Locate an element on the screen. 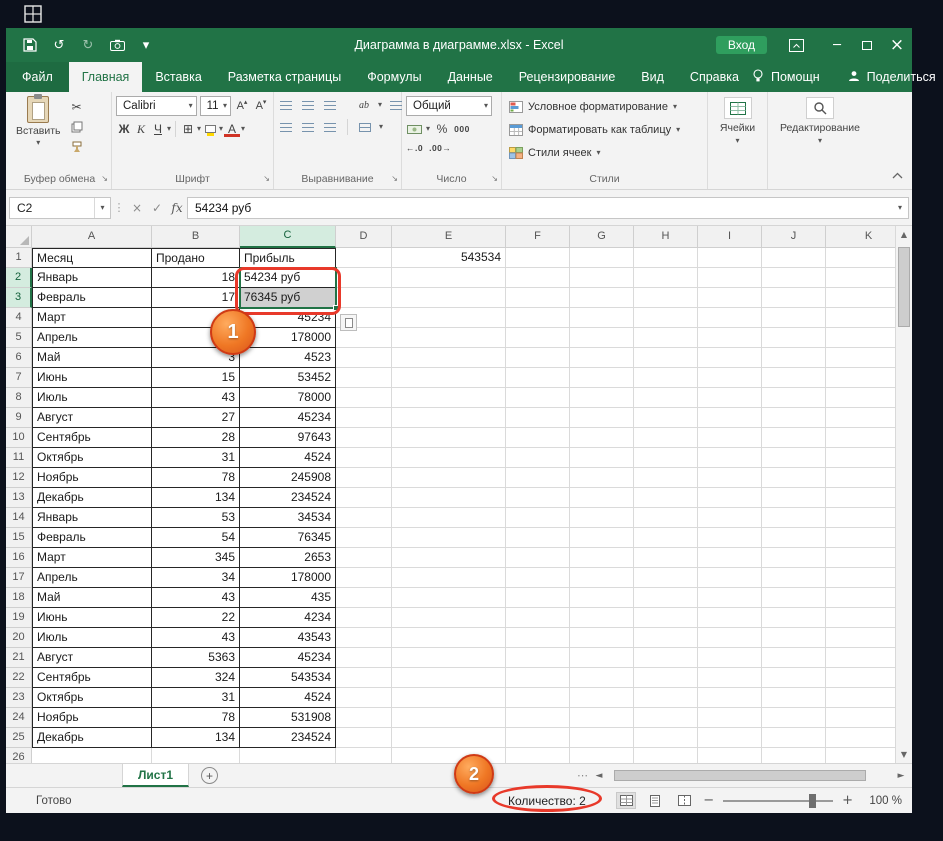 The image size is (943, 841). cell-styles-button: Стили ячеек ▾ is located at coordinates (604, 152).